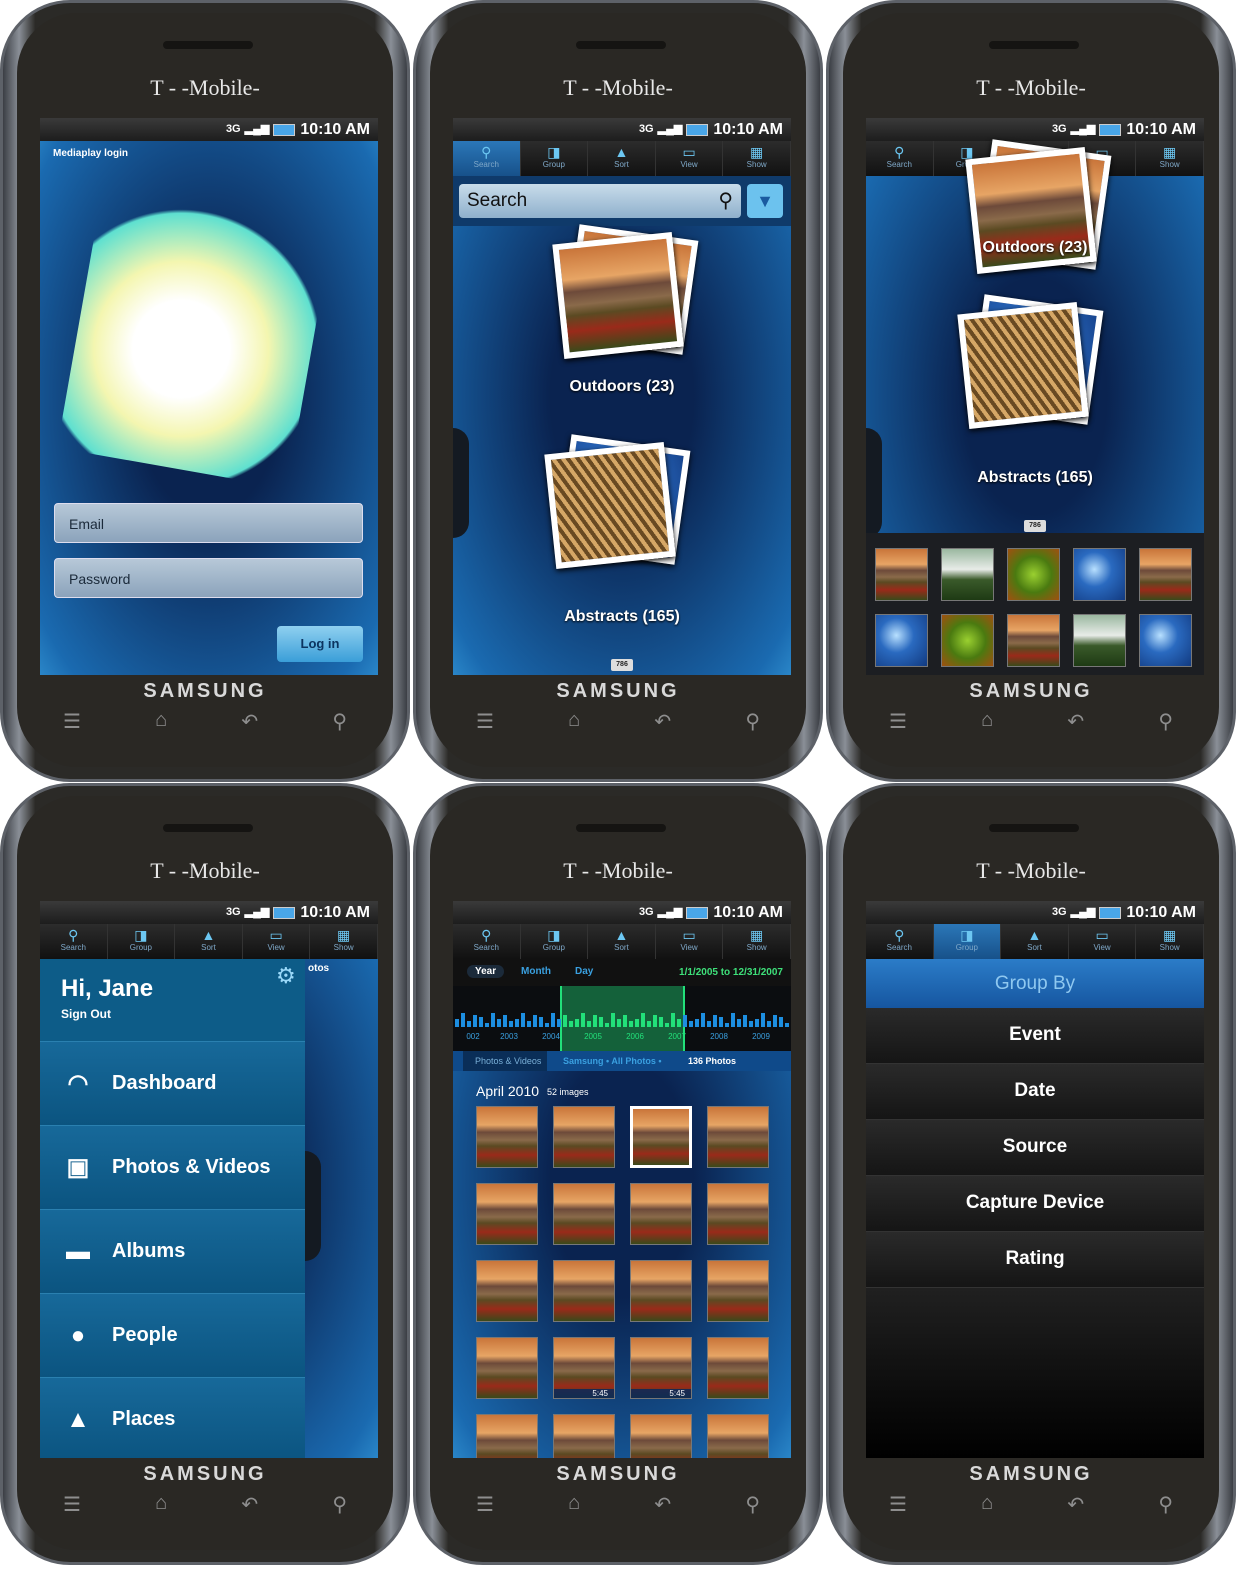  Describe the element at coordinates (505, 1061) in the screenshot. I see `breadcrumb-back: Photos & Videos` at that location.